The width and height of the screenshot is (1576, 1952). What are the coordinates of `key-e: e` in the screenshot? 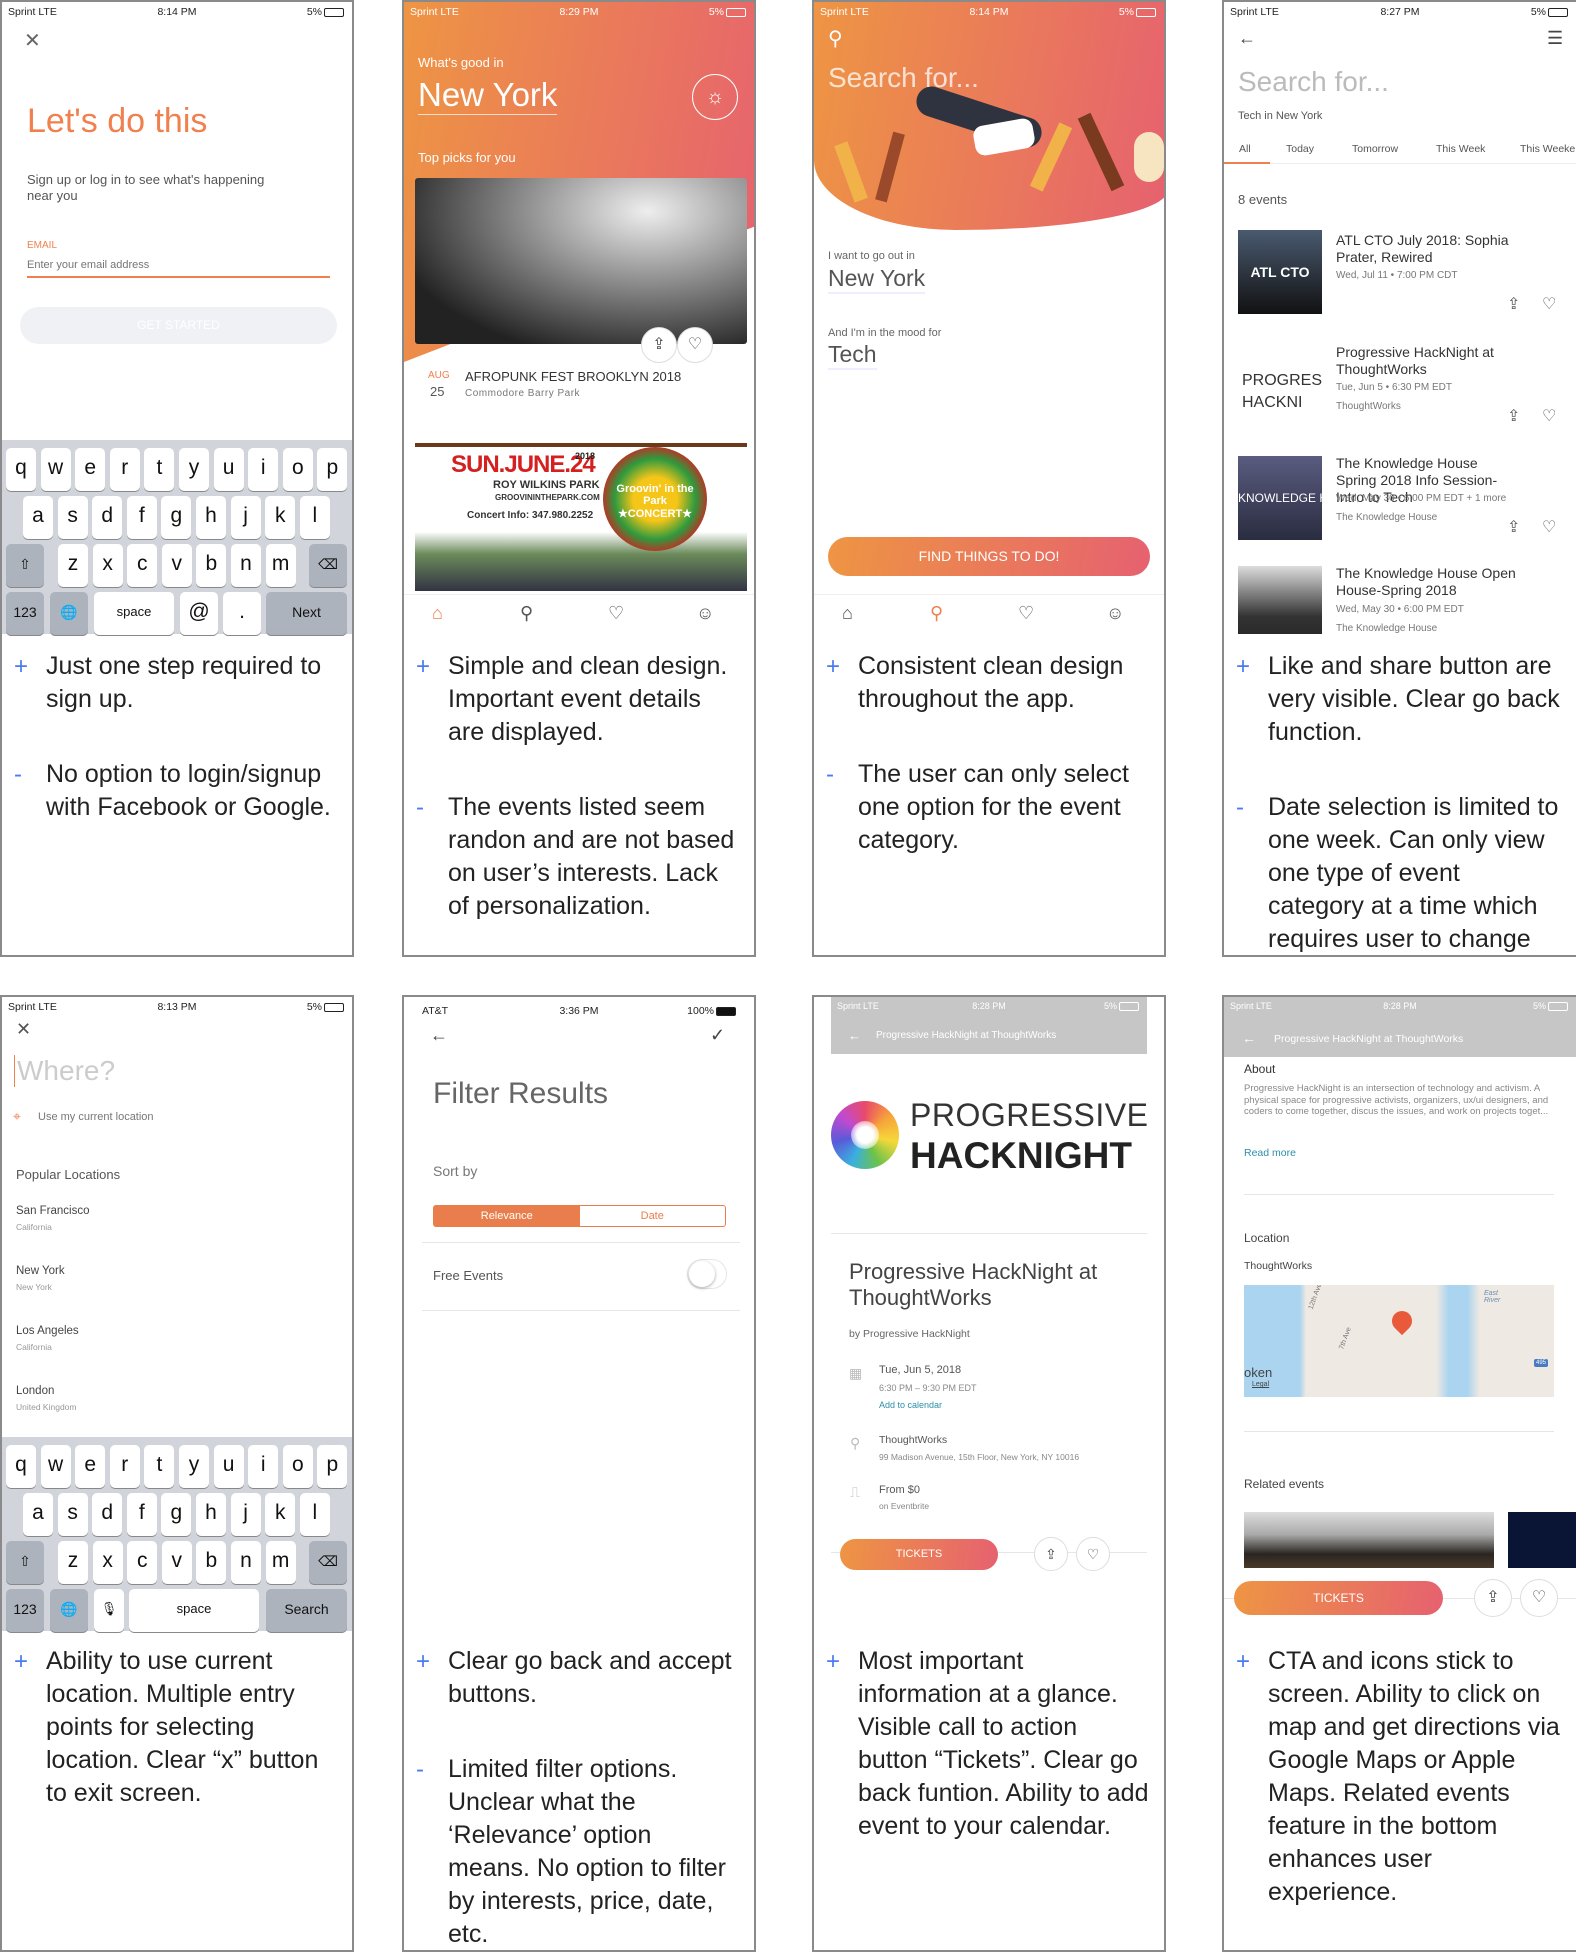 It's located at (90, 469).